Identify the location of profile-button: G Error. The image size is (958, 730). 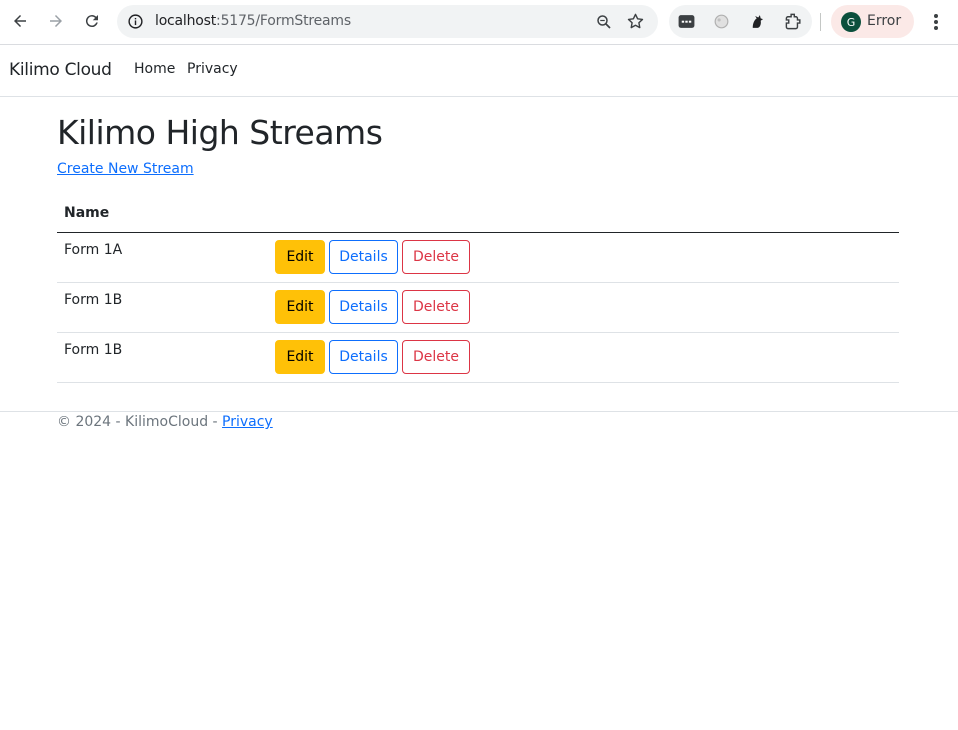
(872, 21).